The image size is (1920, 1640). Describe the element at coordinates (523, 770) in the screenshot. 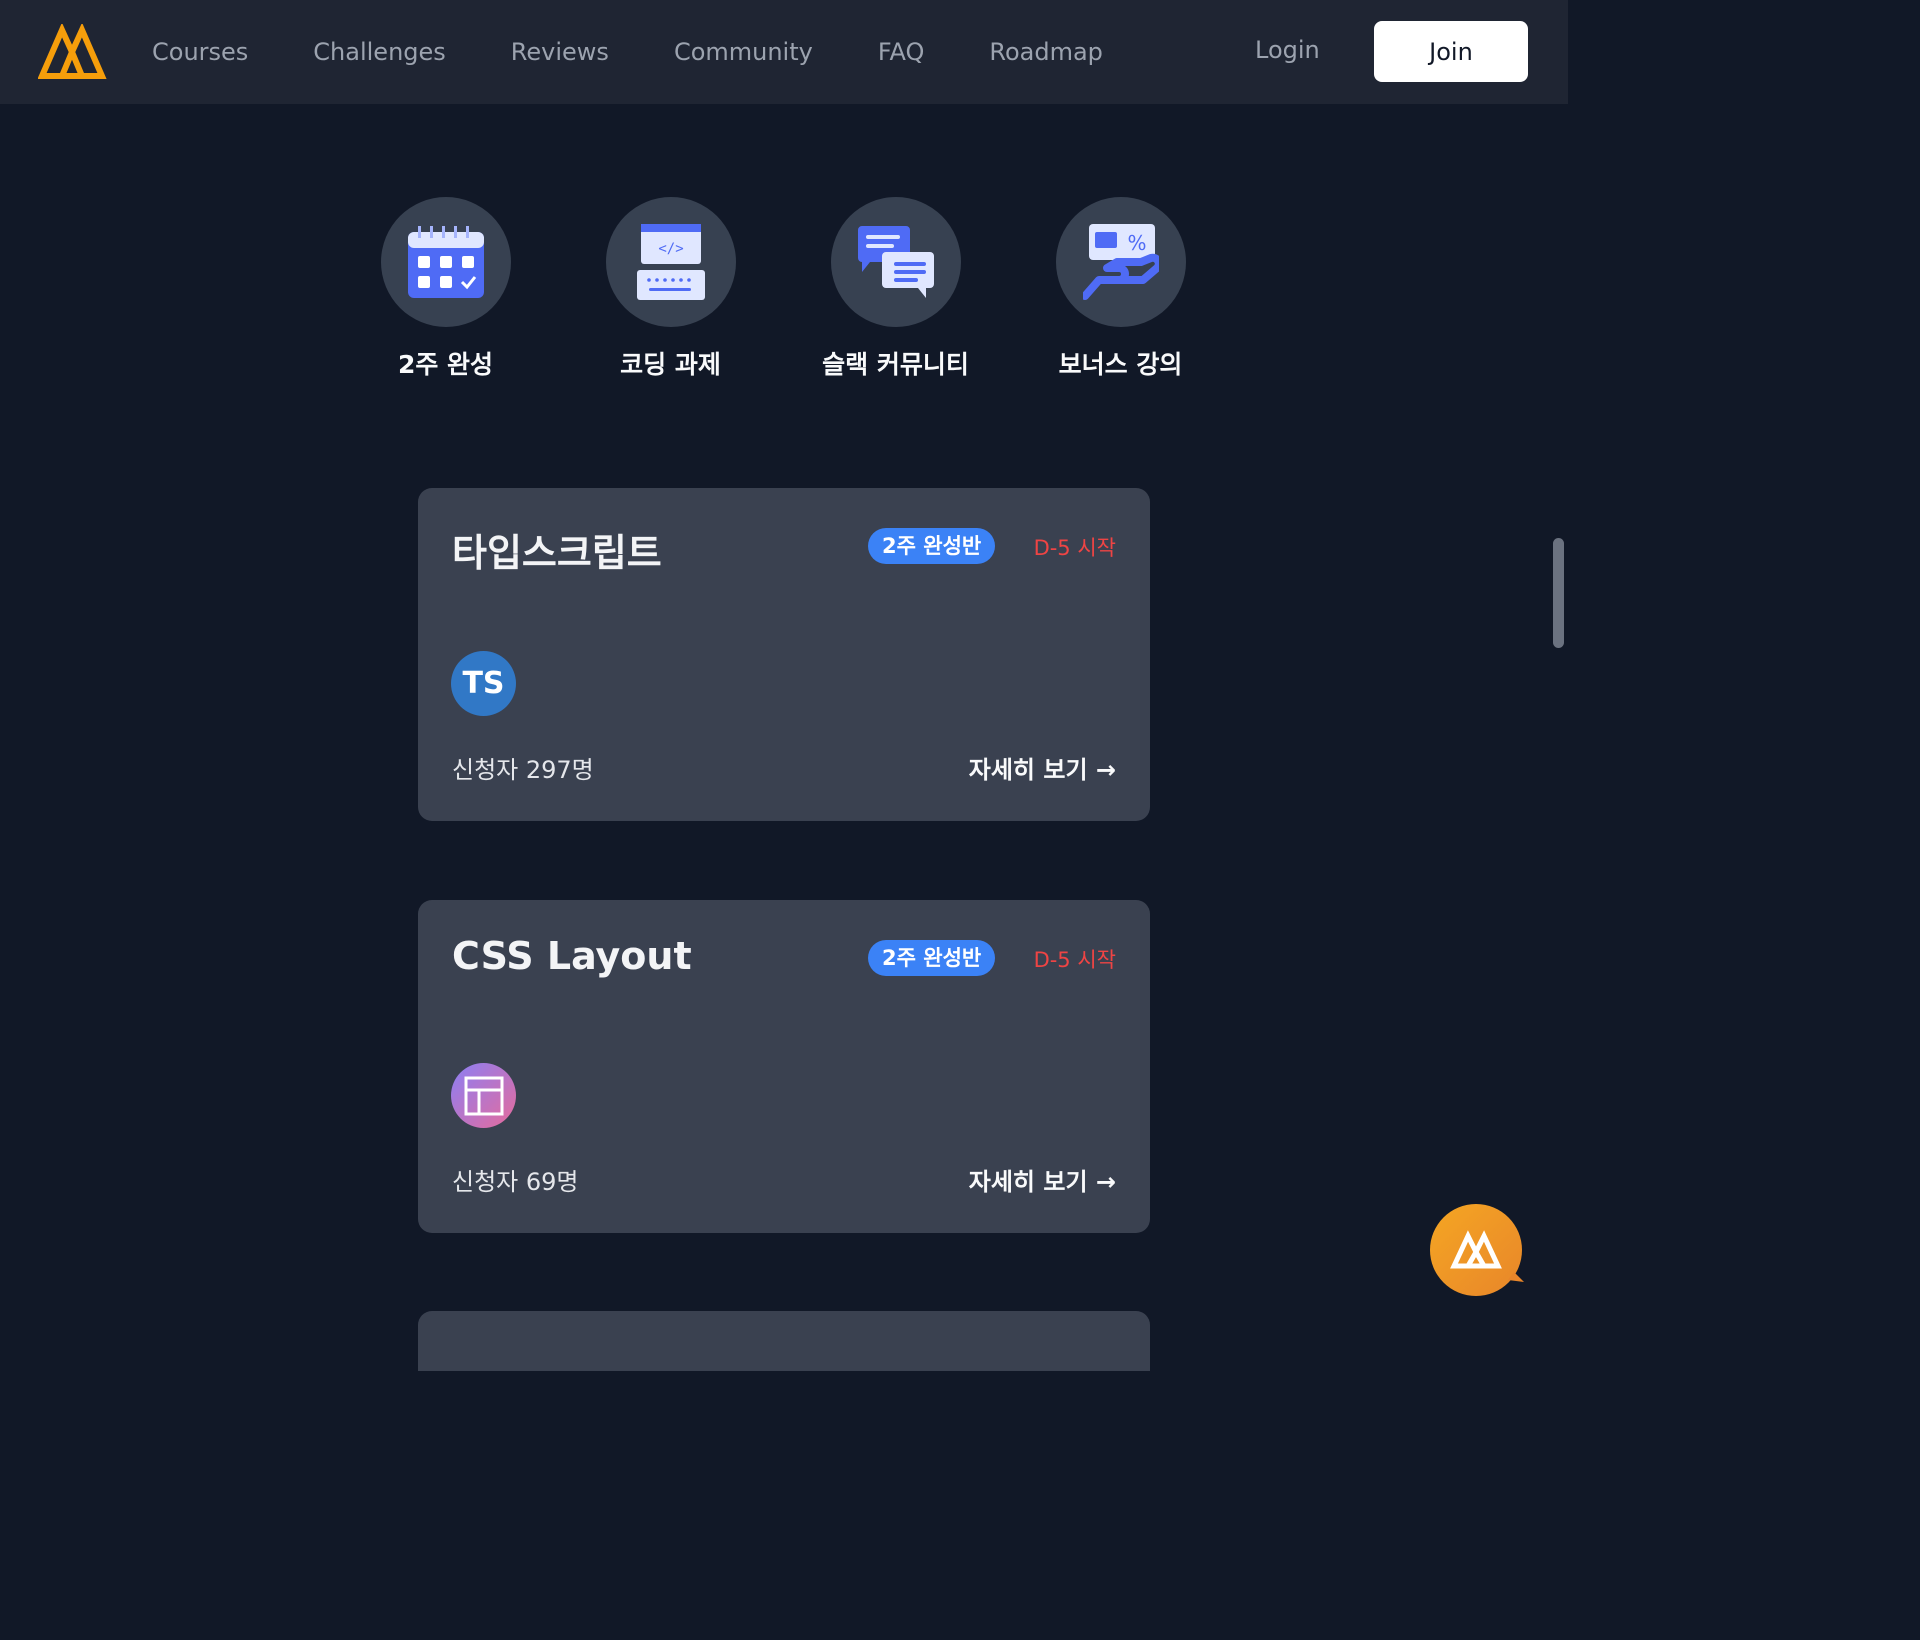

I see `course-applicant-count: 신청자 297명` at that location.